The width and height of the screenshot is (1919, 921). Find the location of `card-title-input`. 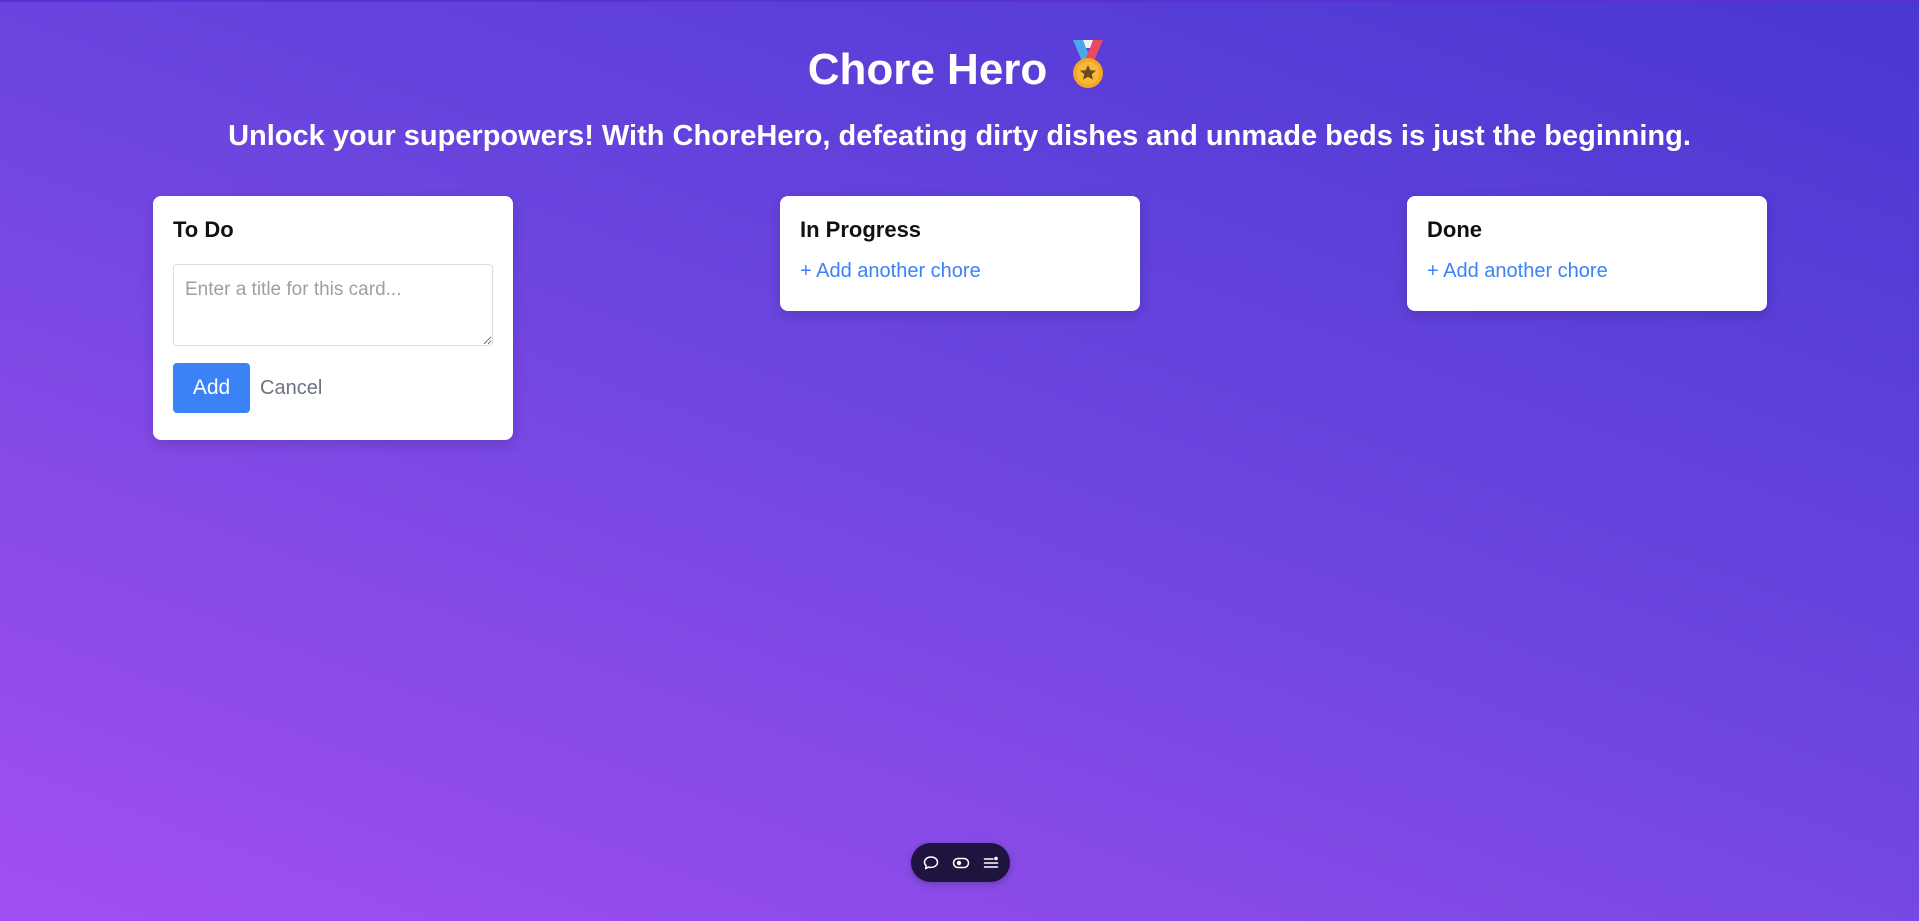

card-title-input is located at coordinates (333, 305).